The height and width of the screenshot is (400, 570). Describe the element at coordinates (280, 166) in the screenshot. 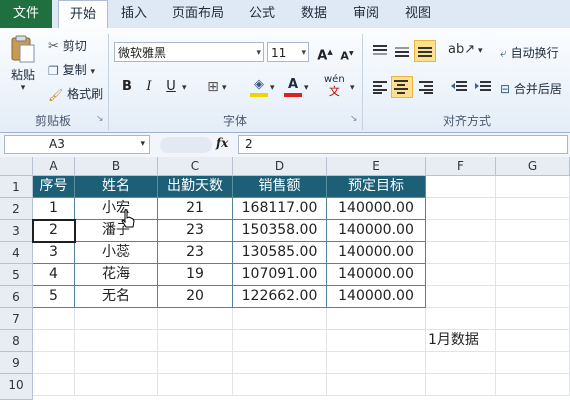

I see `column-header-d: D` at that location.